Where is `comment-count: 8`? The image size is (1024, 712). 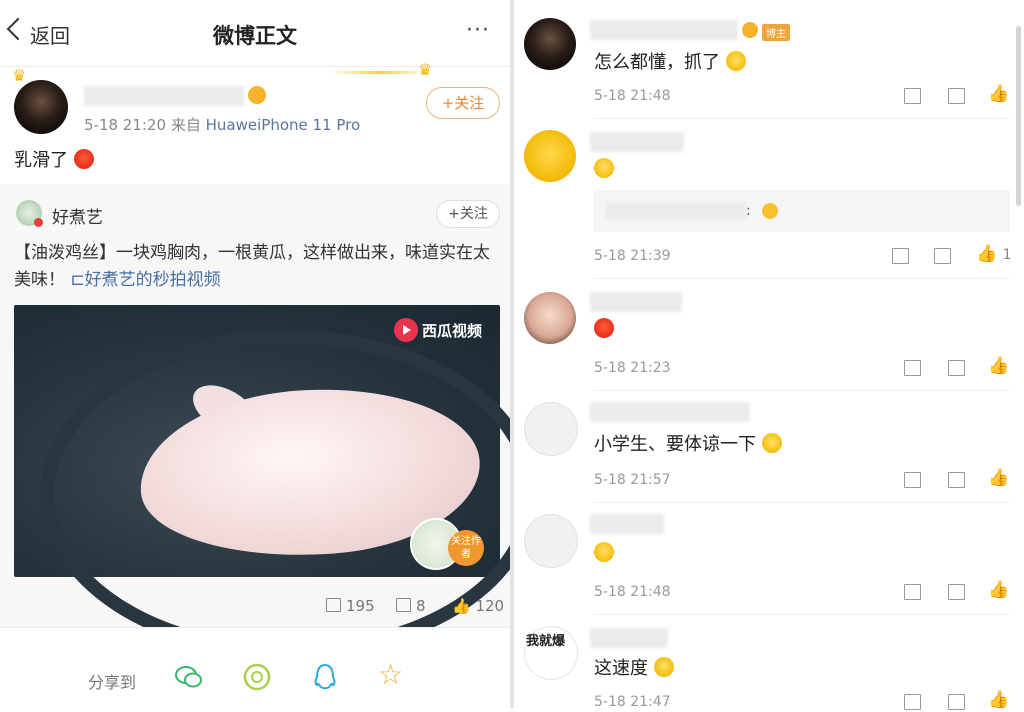
comment-count: 8 is located at coordinates (411, 606).